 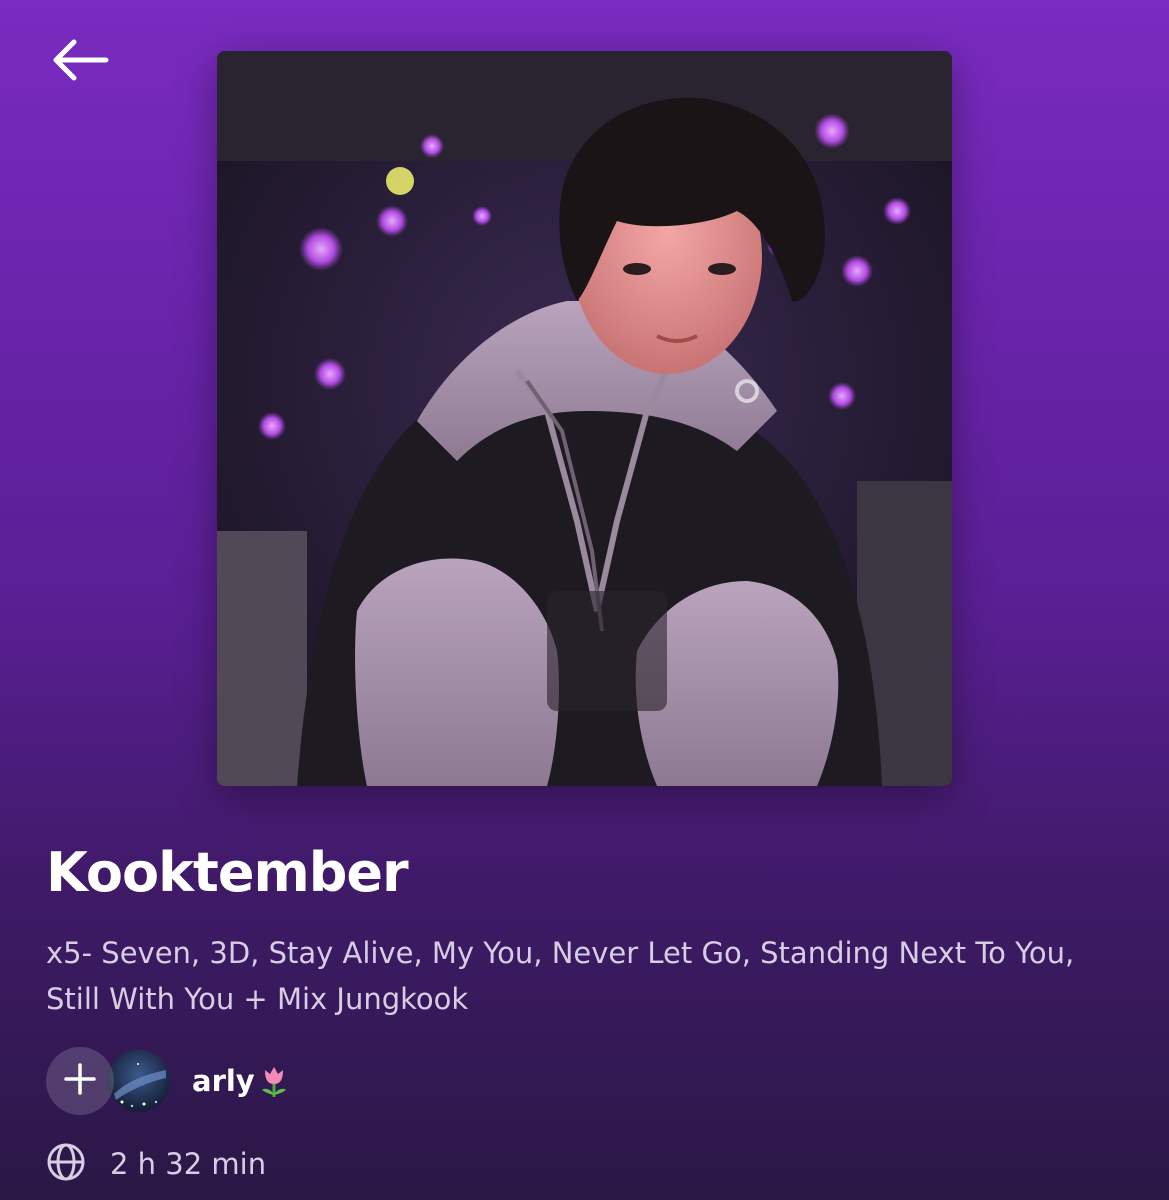 What do you see at coordinates (188, 1164) in the screenshot?
I see `playlist-duration: 2 h 32 min` at bounding box center [188, 1164].